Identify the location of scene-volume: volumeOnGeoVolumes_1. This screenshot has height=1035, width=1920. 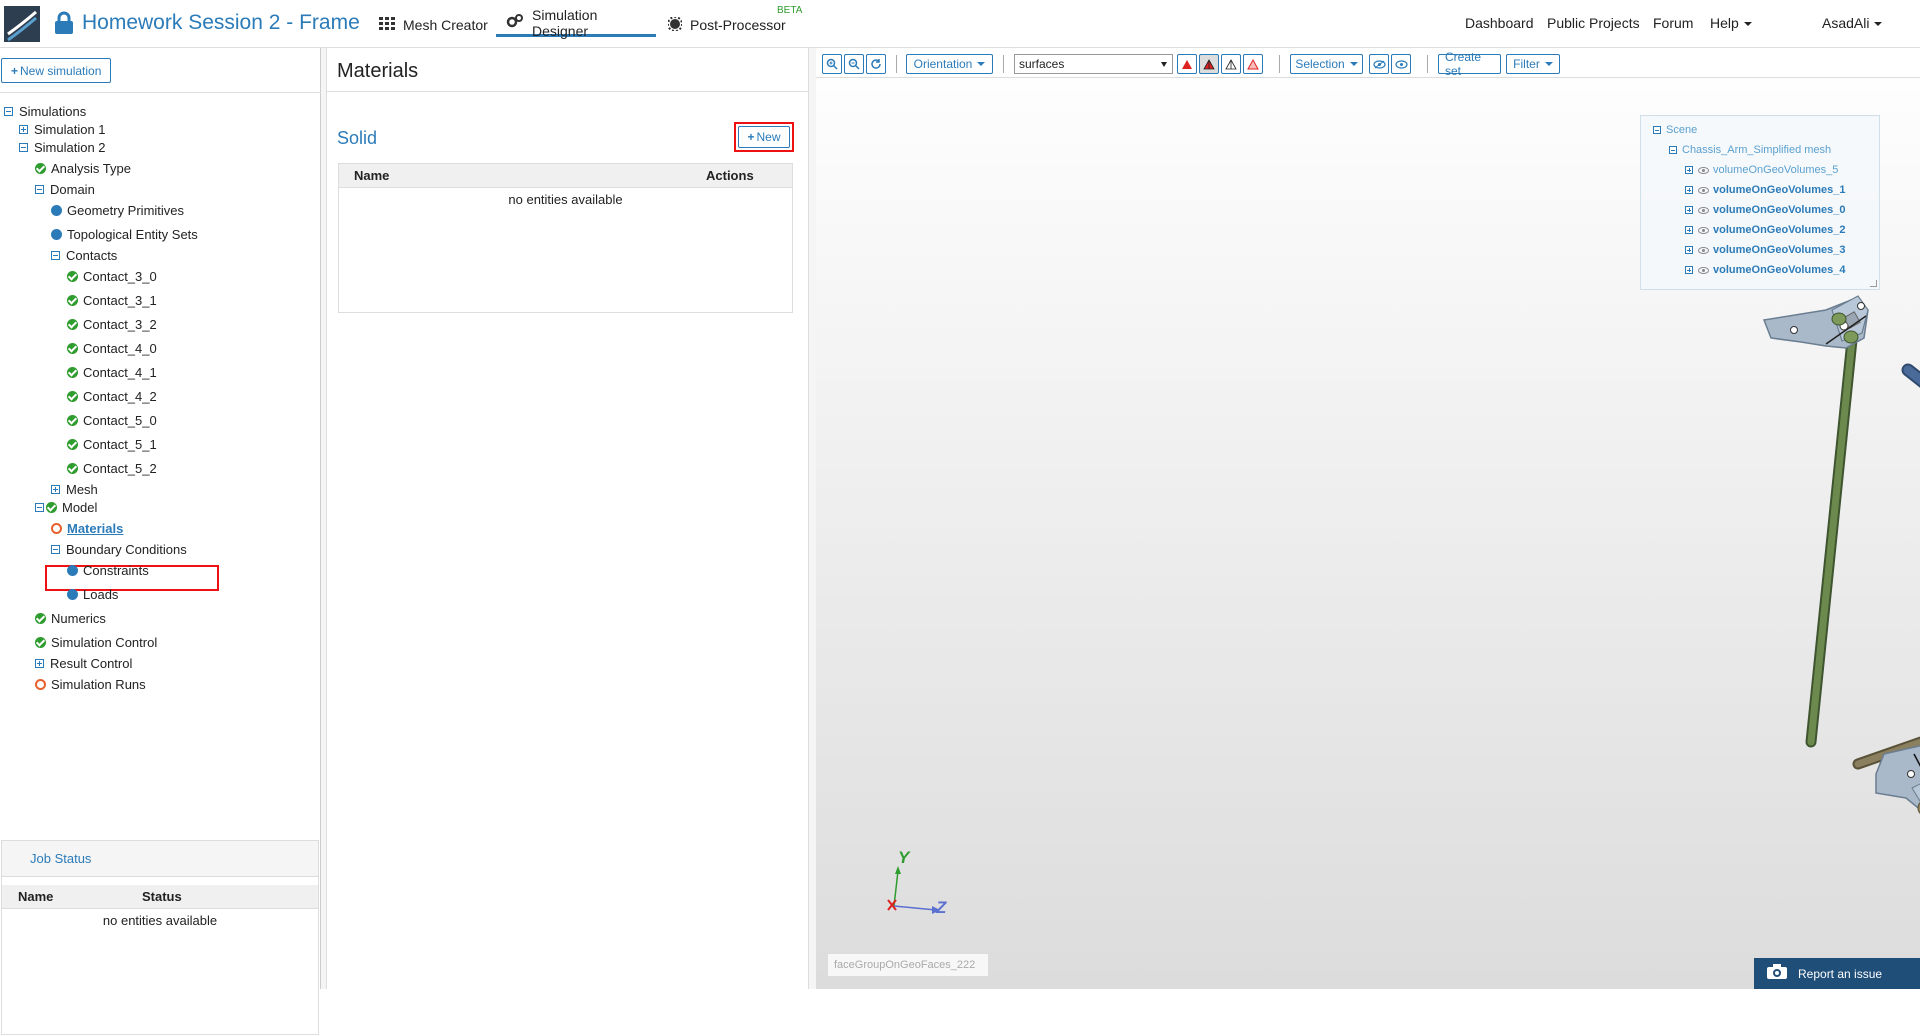
(1765, 190).